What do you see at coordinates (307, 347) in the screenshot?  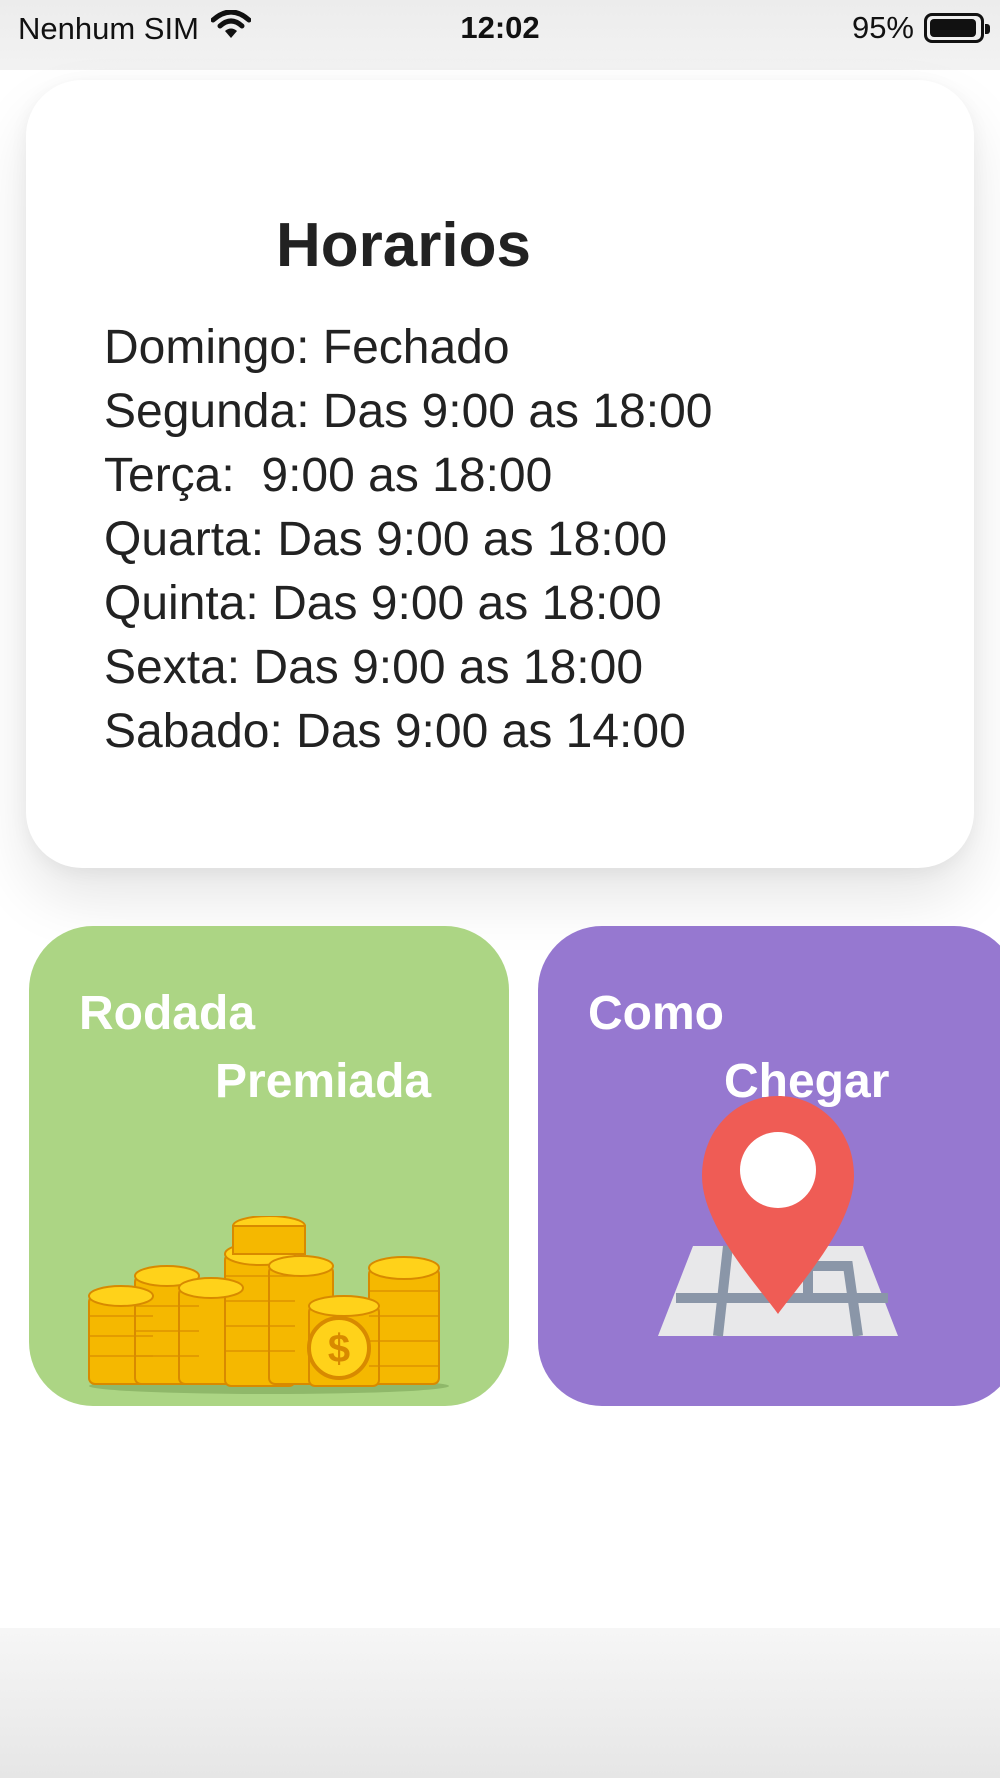 I see `hours-line-sunday: Domingo: Fechado` at bounding box center [307, 347].